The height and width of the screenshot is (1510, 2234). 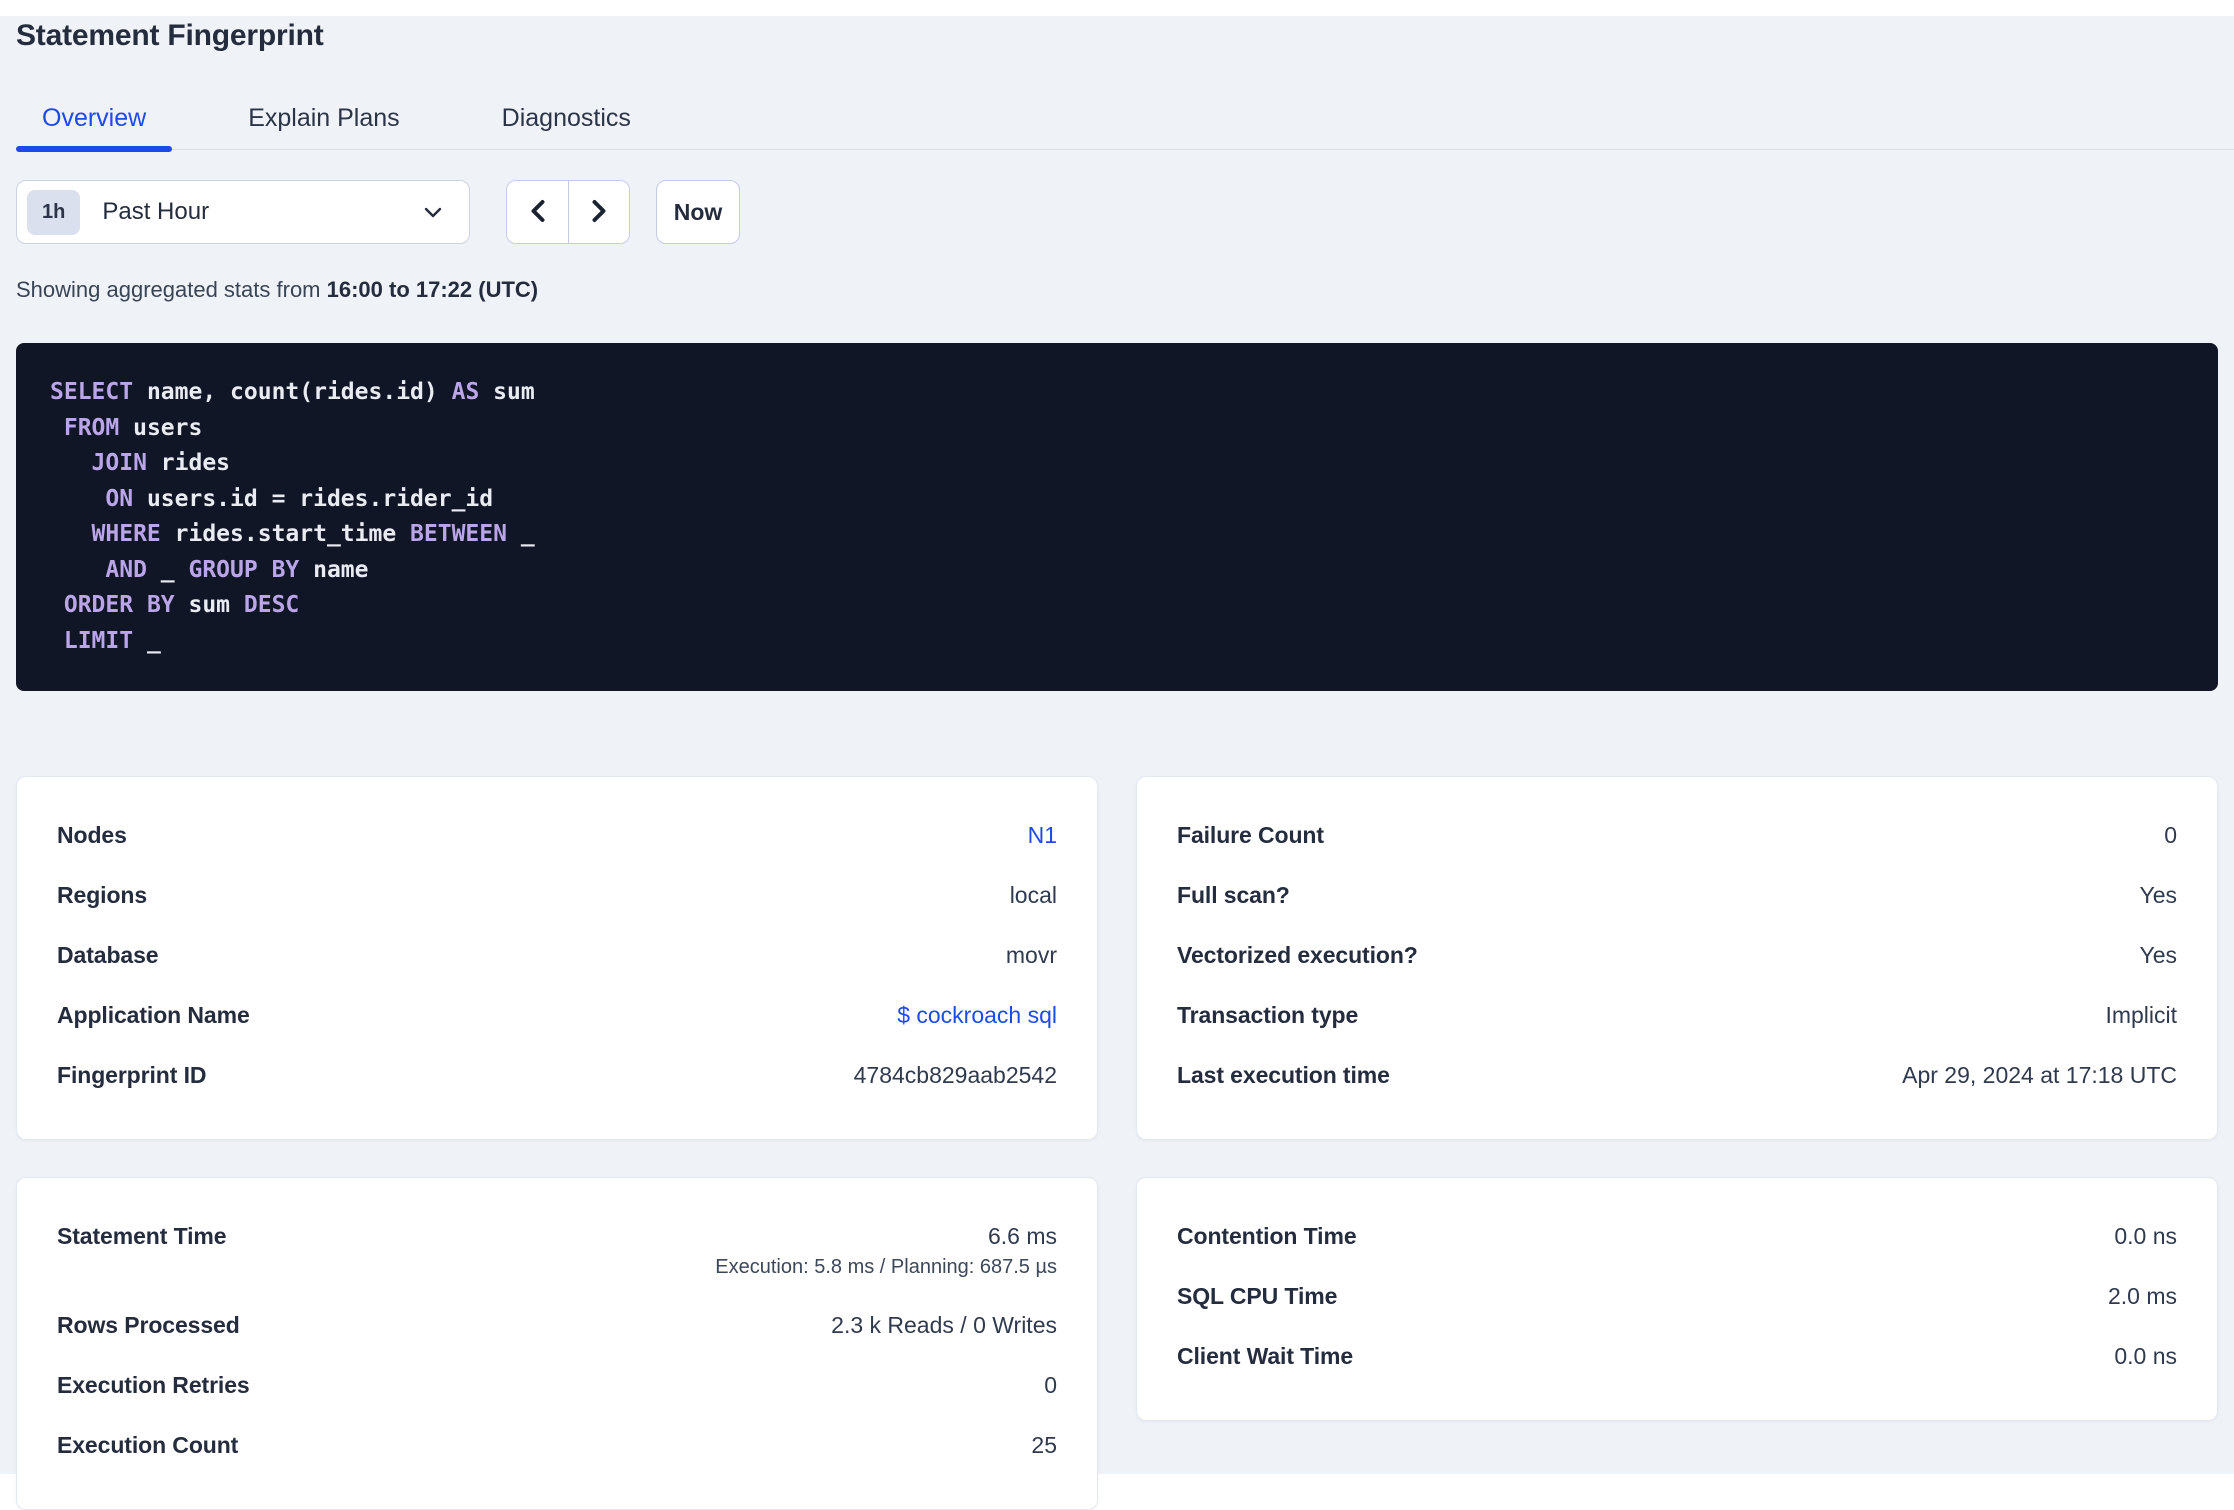 I want to click on kv-subvalue: Execution: 5.8 ms / Planning: 687.5 µs, so click(x=886, y=1267).